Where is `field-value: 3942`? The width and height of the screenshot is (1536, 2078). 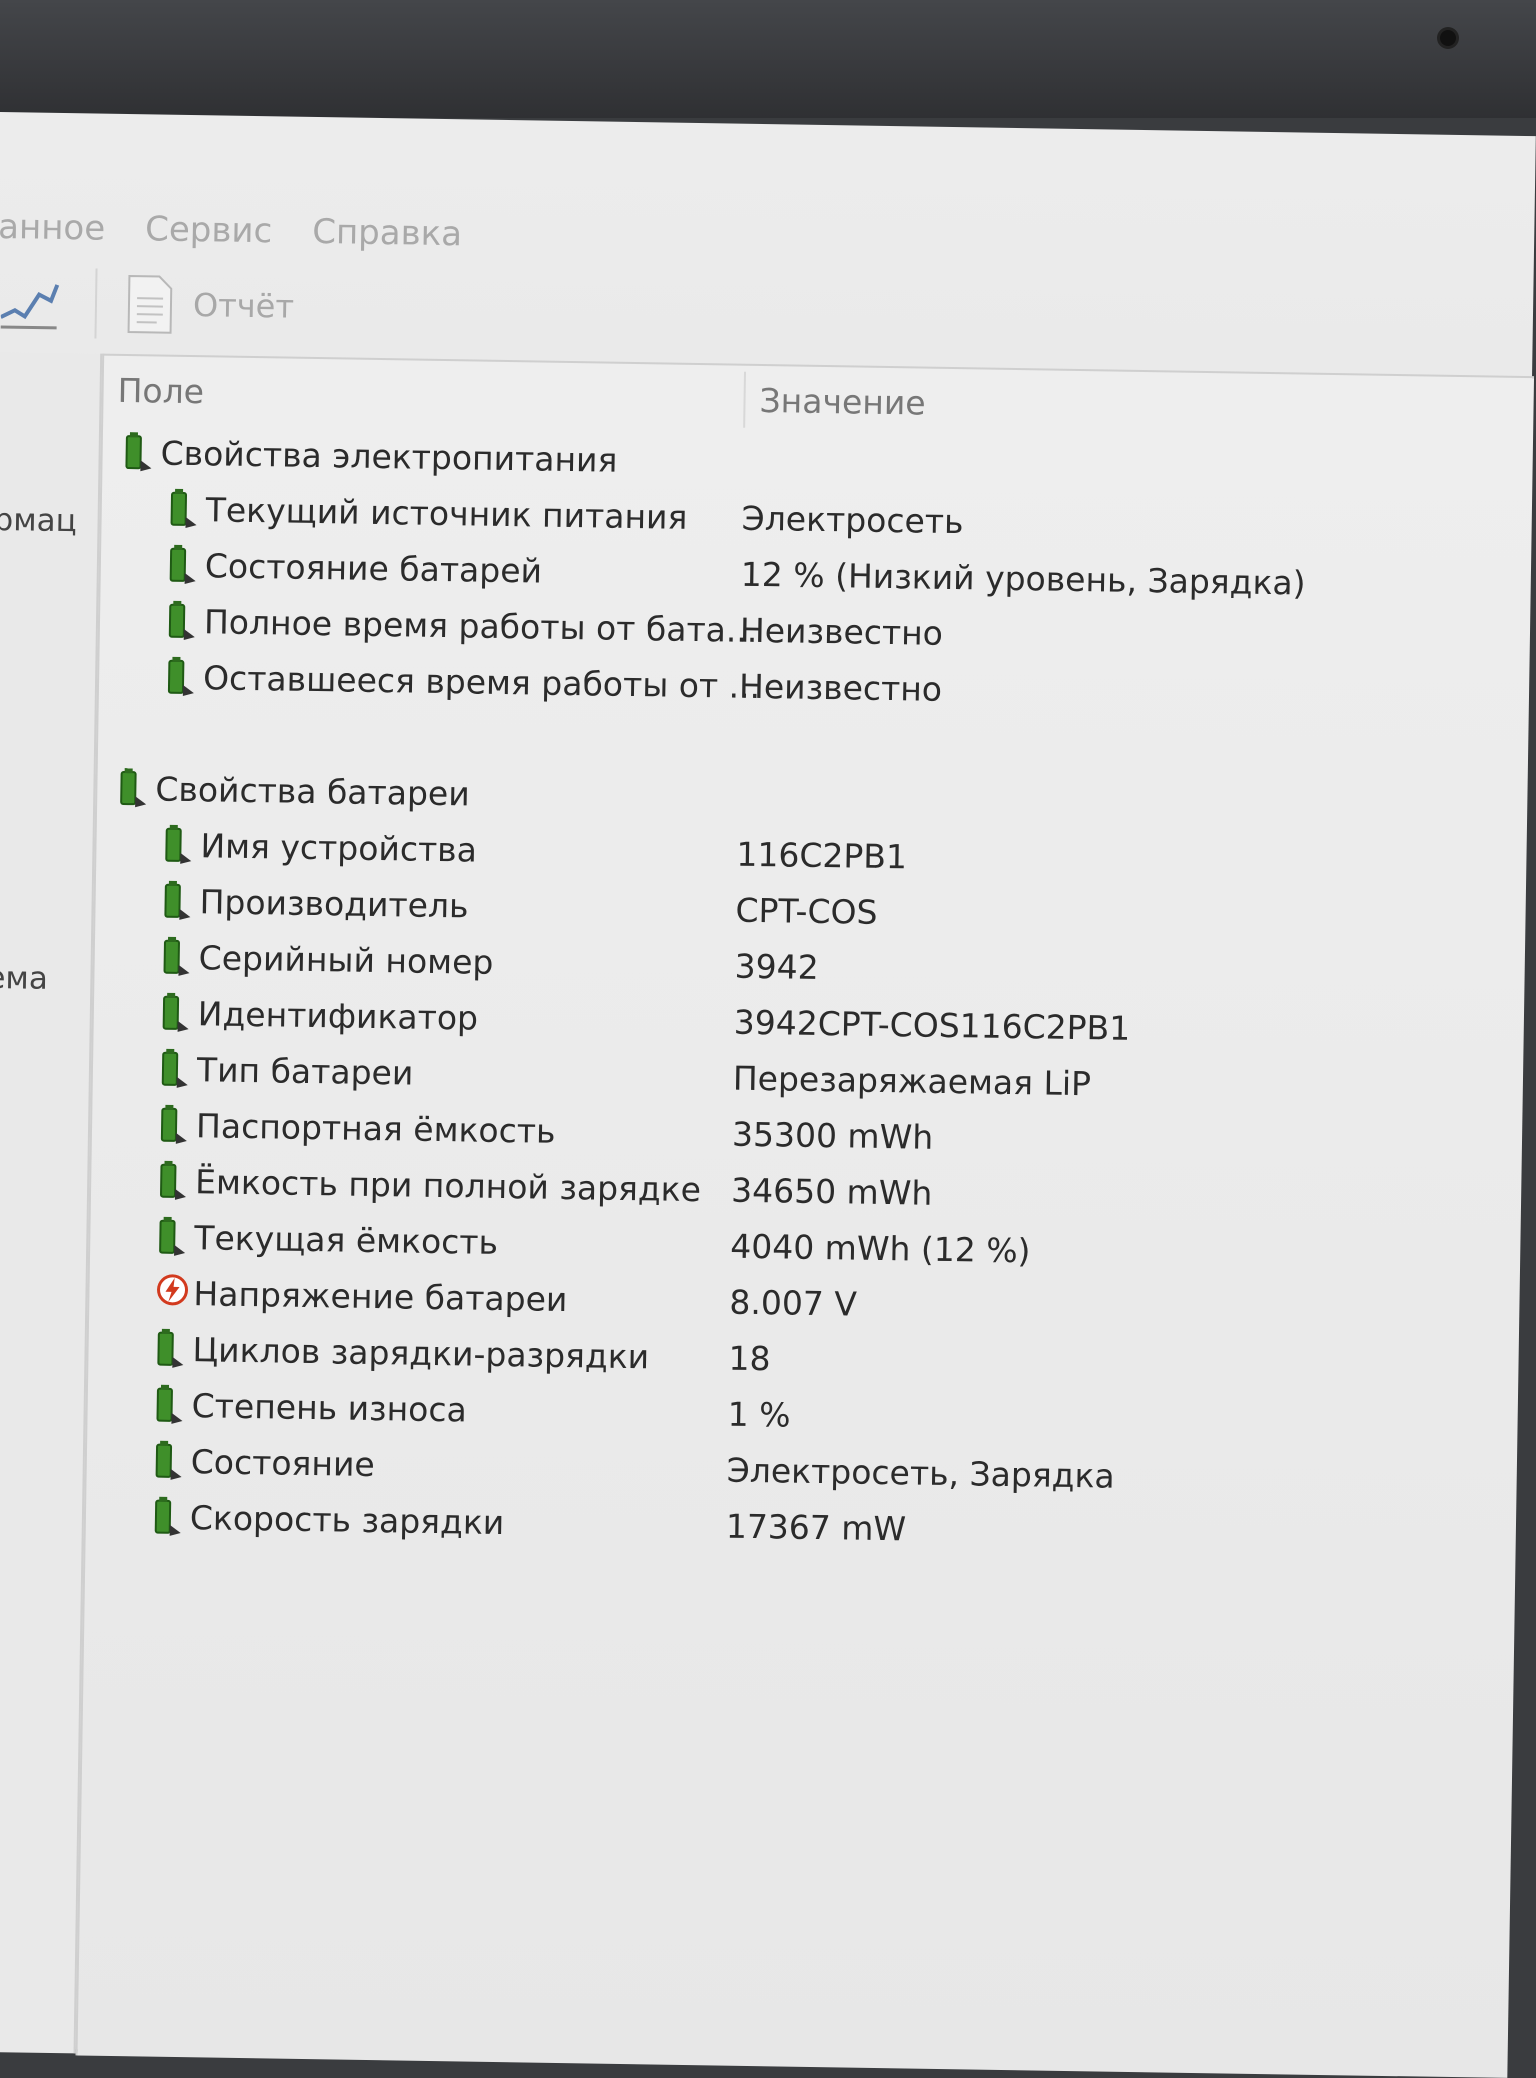
field-value: 3942 is located at coordinates (776, 966).